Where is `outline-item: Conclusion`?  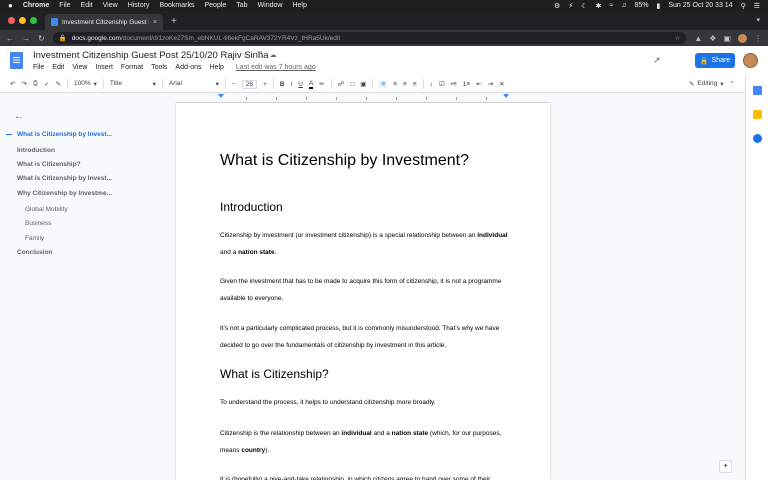 outline-item: Conclusion is located at coordinates (34, 252).